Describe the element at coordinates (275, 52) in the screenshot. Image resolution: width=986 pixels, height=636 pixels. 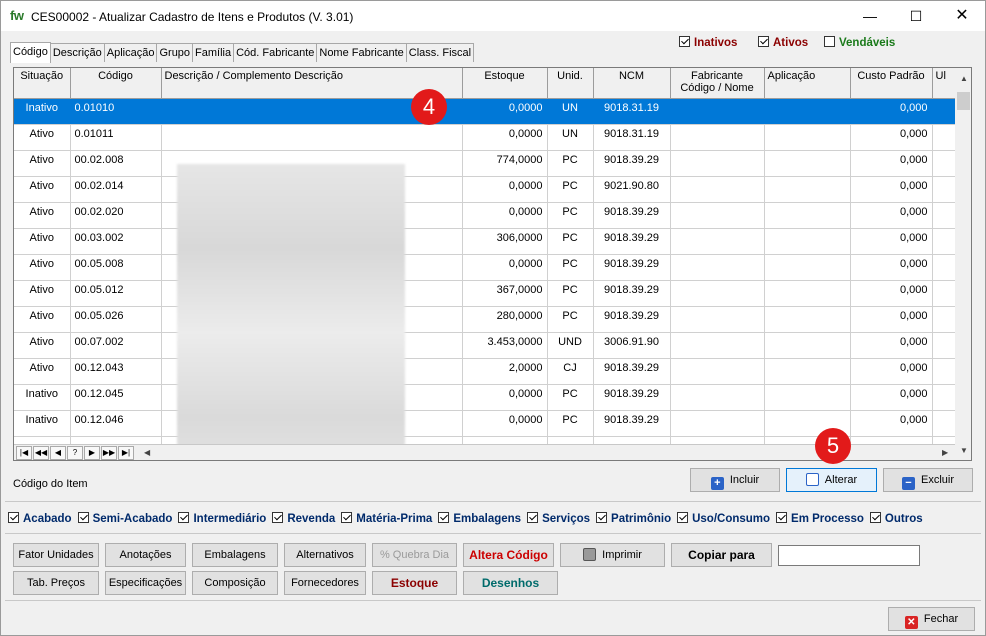
I see `tab-cod-fabricante: Cód. Fabricante` at that location.